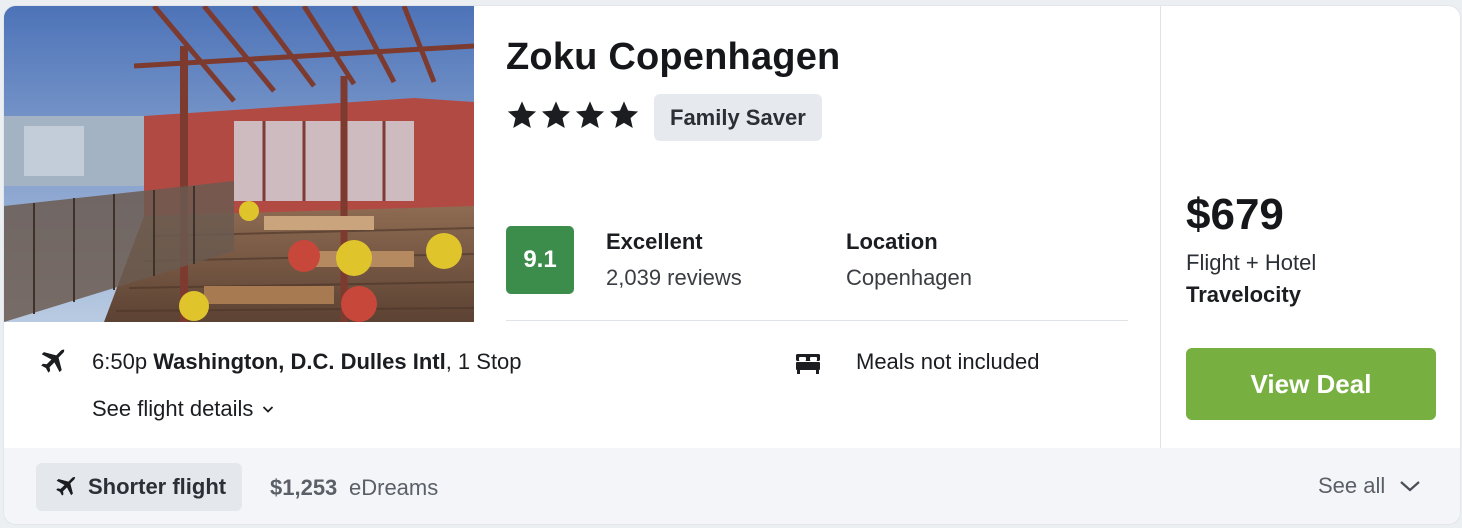  Describe the element at coordinates (157, 486) in the screenshot. I see `shorter-flight-label: Shorter flight` at that location.